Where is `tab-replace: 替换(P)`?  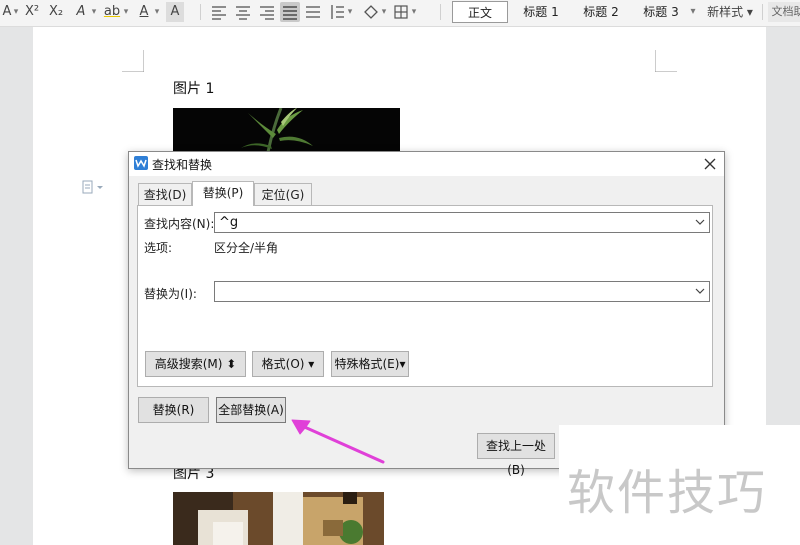
tab-replace: 替换(P) is located at coordinates (223, 193).